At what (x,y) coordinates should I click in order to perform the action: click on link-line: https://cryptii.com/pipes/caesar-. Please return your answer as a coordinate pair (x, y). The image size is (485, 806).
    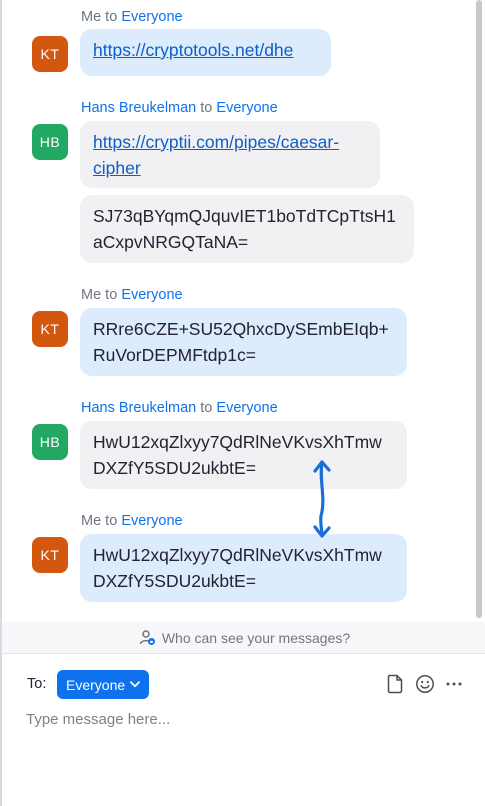
    Looking at the image, I should click on (216, 142).